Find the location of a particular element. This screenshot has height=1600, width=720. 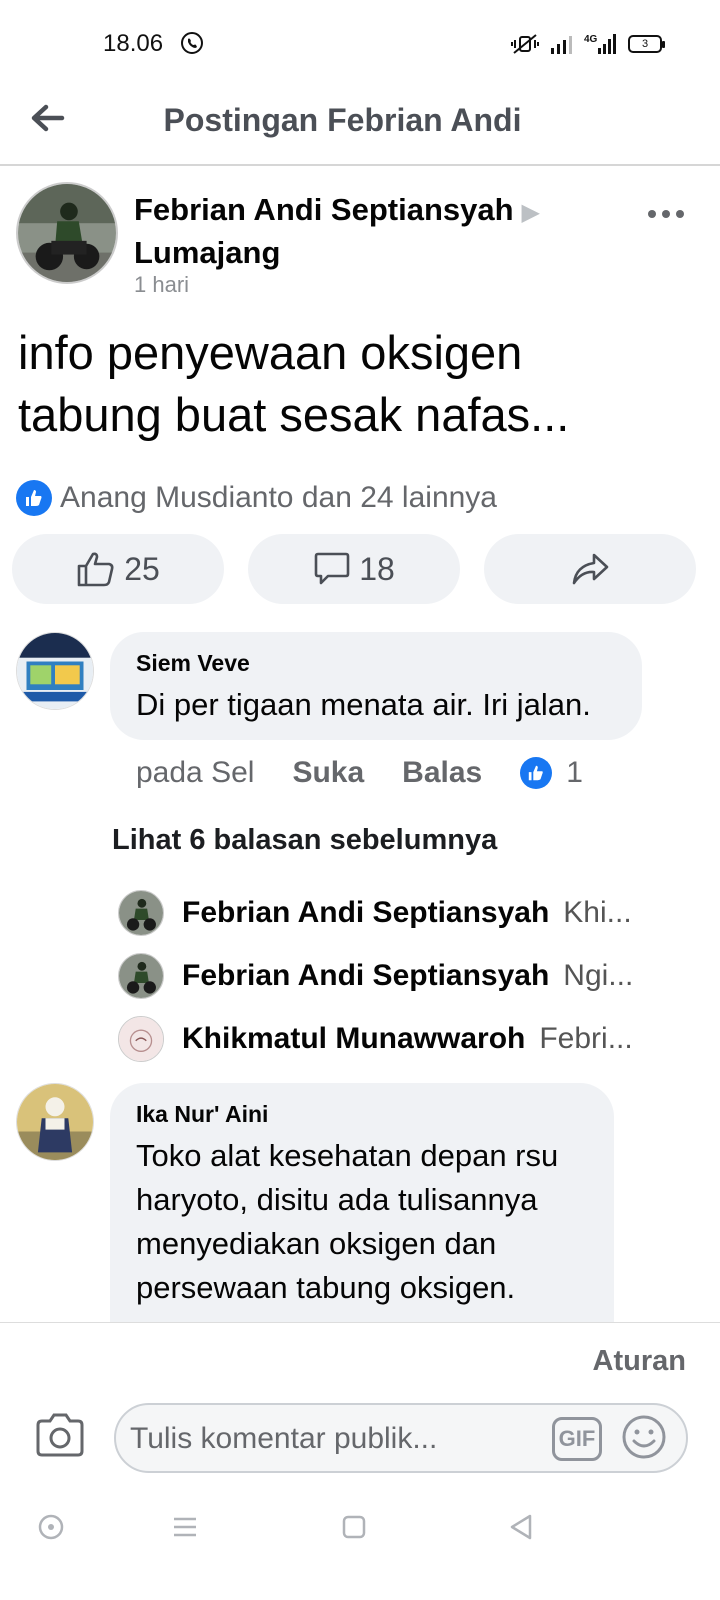

comment-text: Di per tigaan menata air. Iri jalan. is located at coordinates (363, 704).